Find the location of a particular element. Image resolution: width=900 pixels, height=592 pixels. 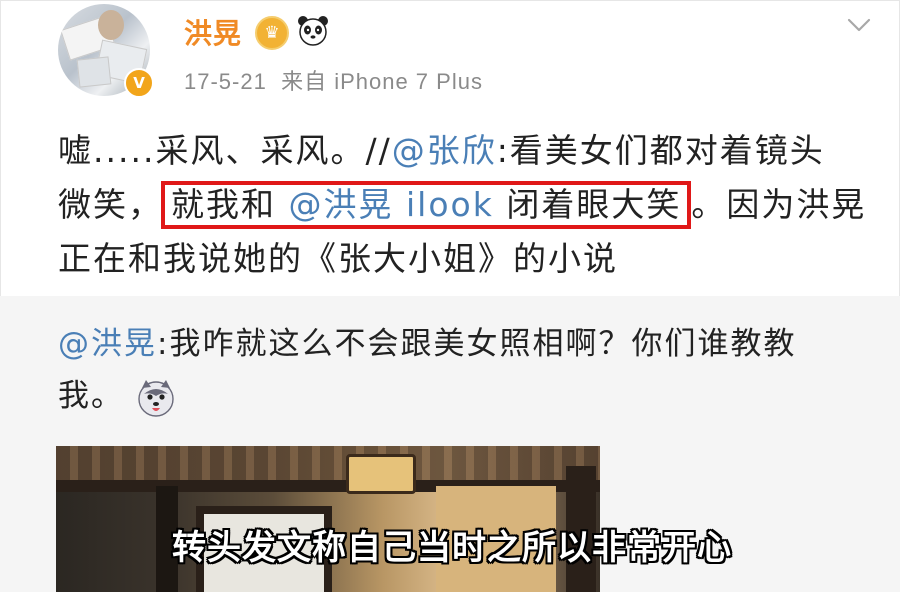

post-source: 来自 iPhone 7 Plus is located at coordinates (382, 81).